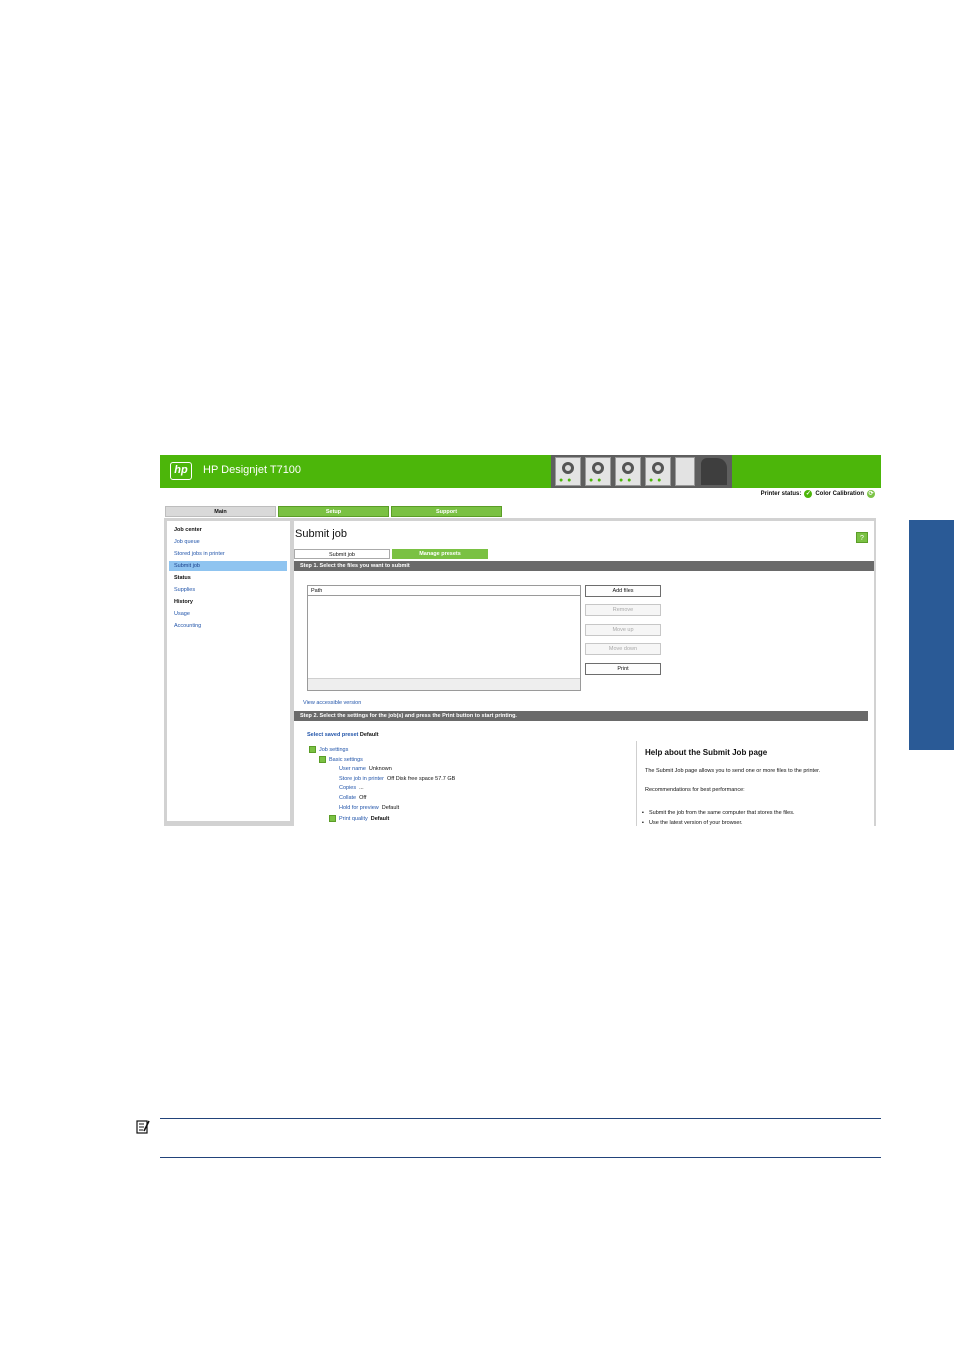  I want to click on tree-user-name: User name Unknown, so click(365, 769).